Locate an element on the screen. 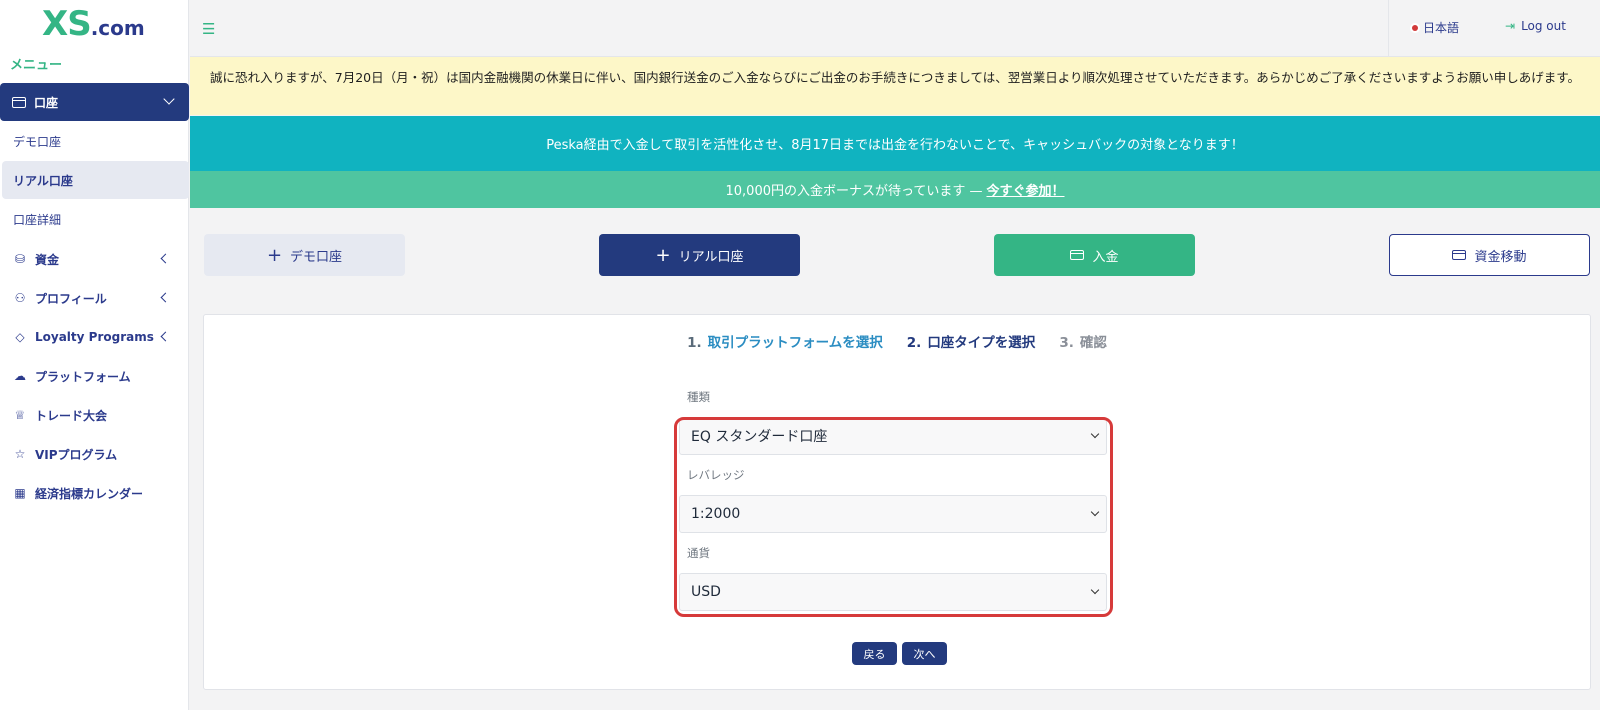  step-number: 3. is located at coordinates (1066, 343).